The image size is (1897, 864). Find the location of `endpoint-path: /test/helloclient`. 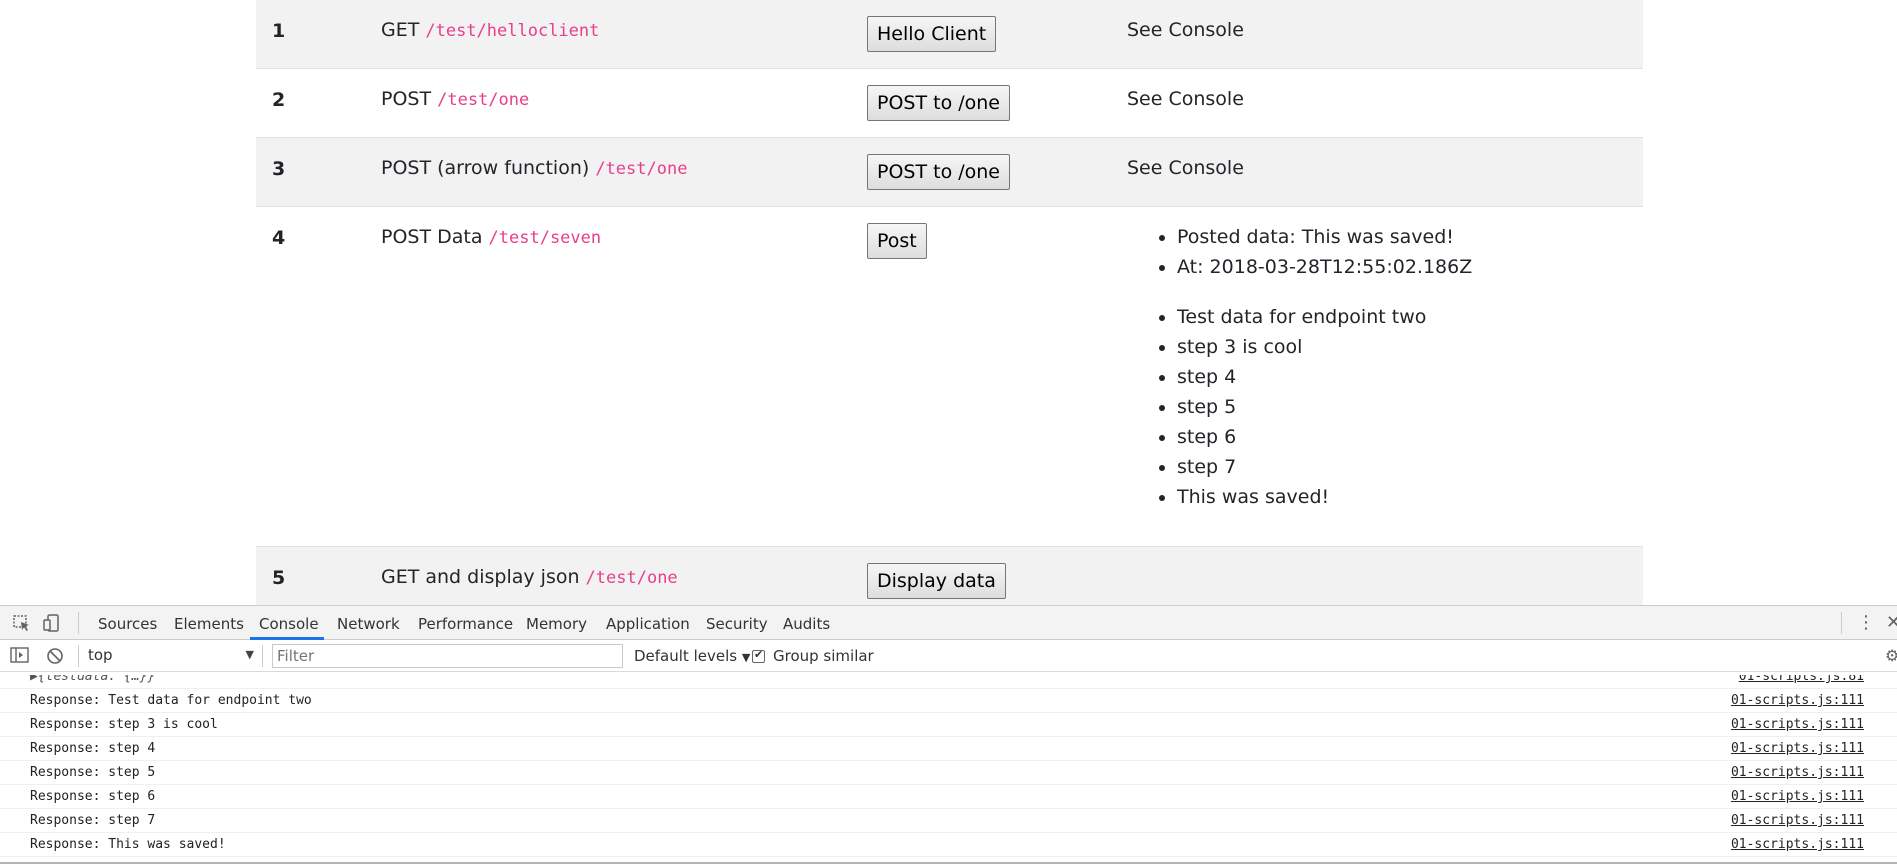

endpoint-path: /test/helloclient is located at coordinates (512, 31).